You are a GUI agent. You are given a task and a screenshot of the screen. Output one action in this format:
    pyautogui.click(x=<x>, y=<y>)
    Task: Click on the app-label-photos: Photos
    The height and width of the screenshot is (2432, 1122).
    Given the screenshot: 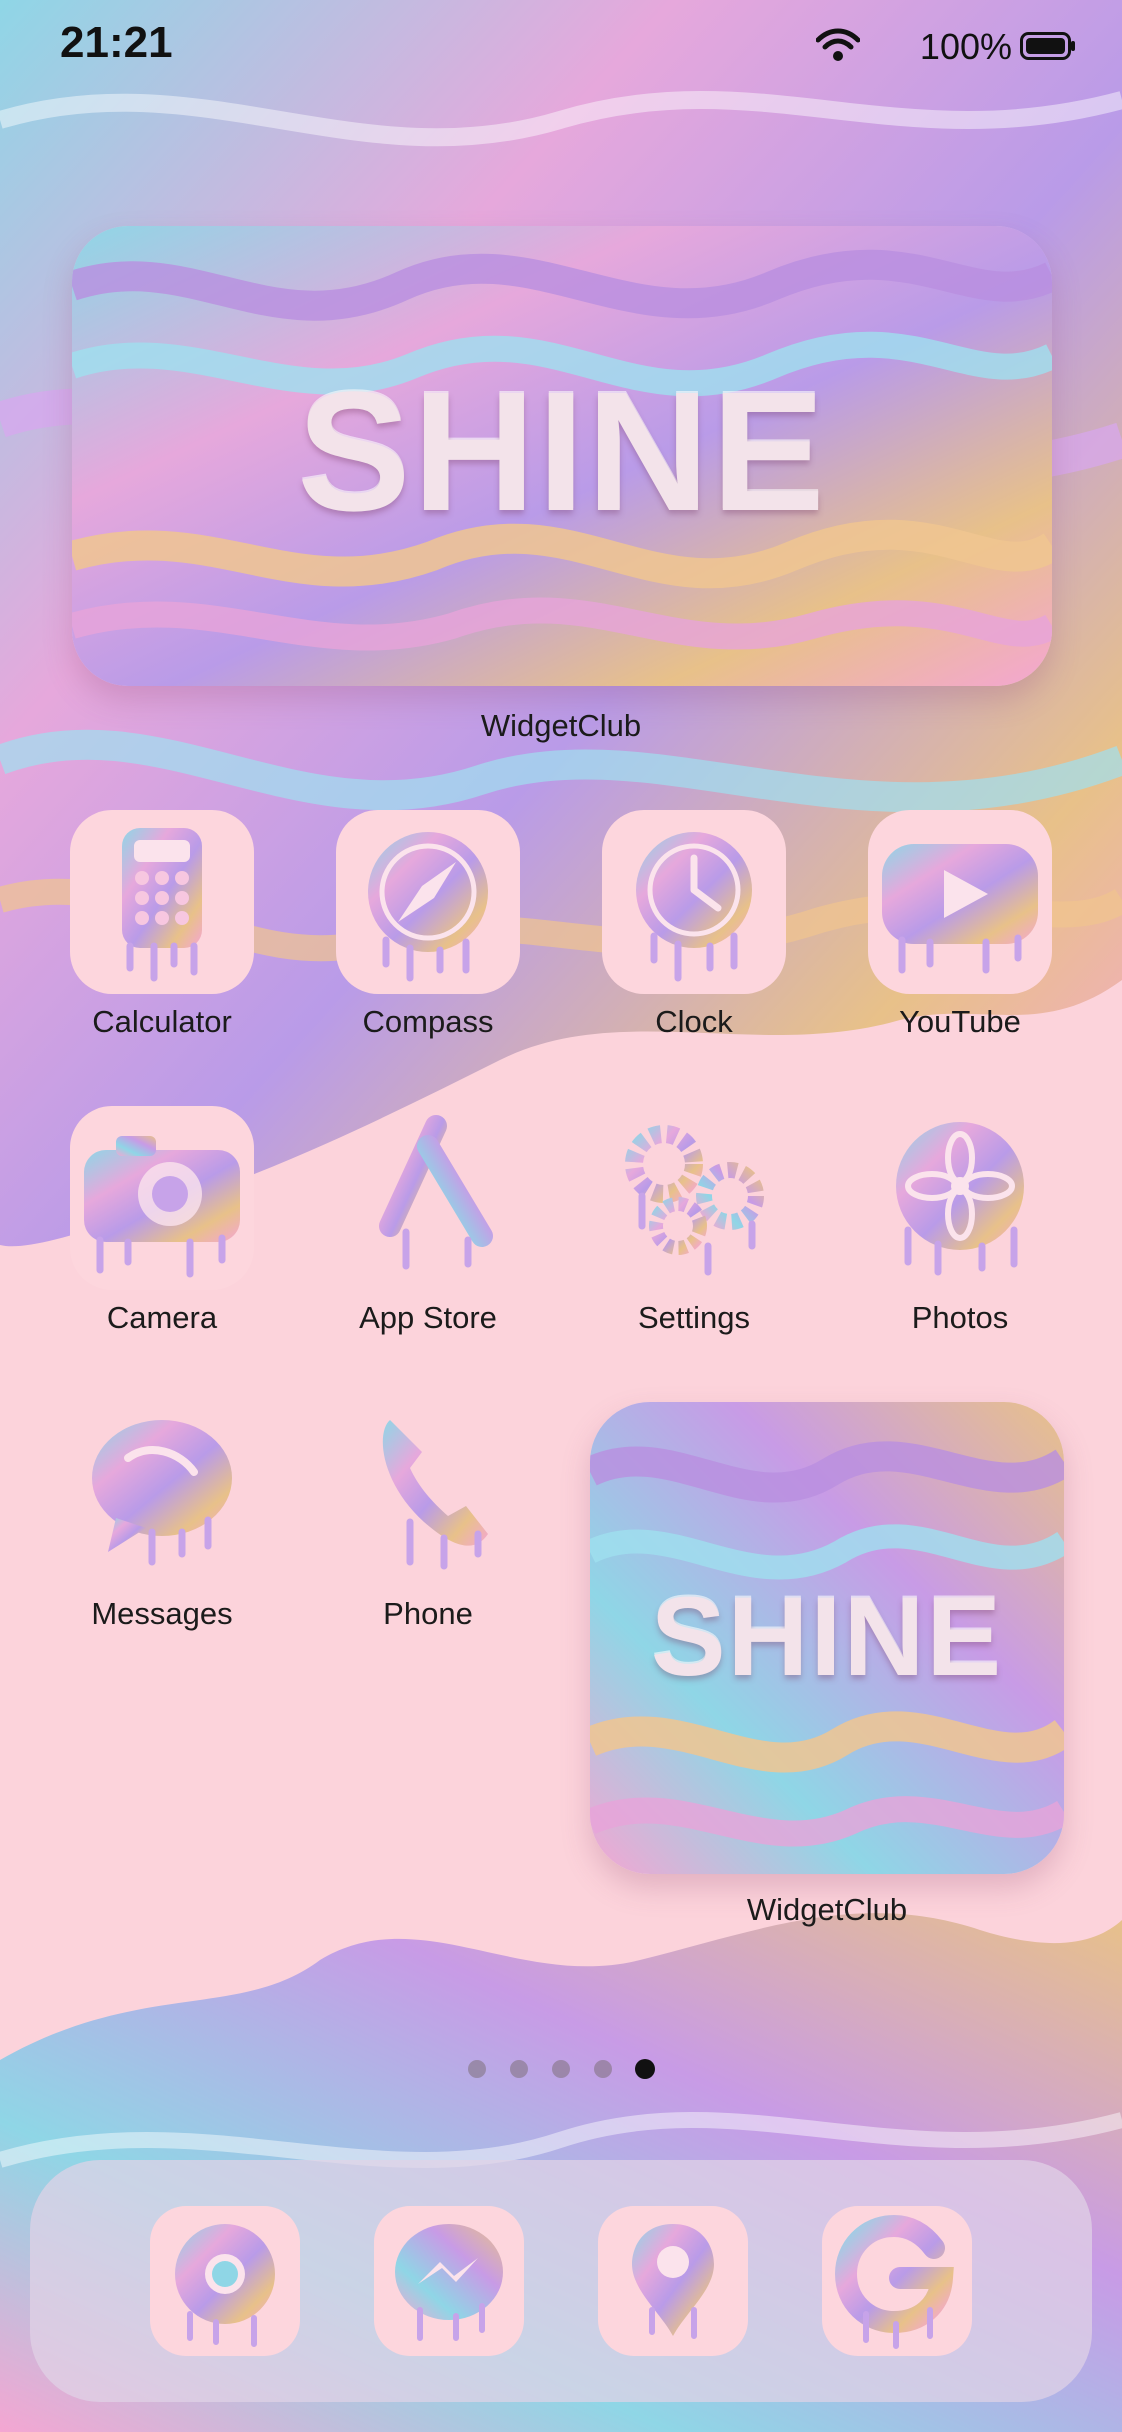 What is the action you would take?
    pyautogui.click(x=960, y=1317)
    